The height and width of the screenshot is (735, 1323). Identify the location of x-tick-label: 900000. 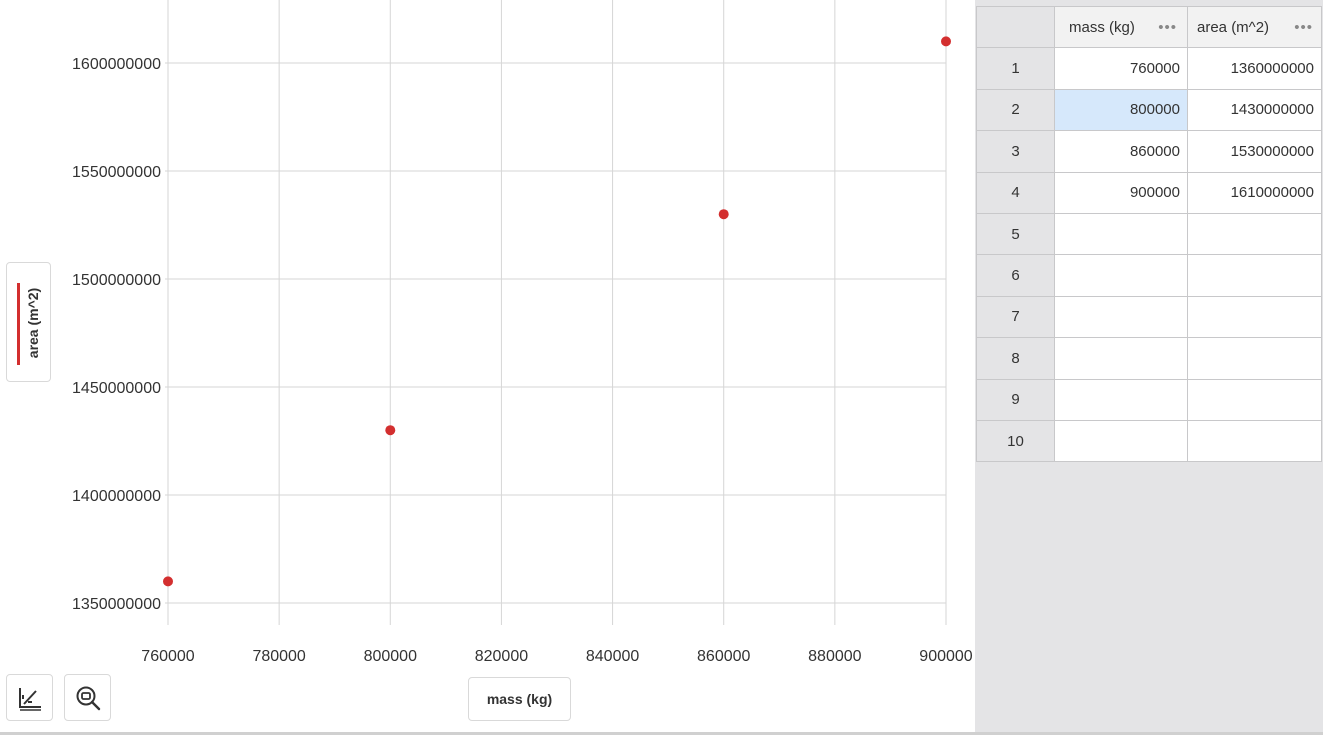
(945, 656).